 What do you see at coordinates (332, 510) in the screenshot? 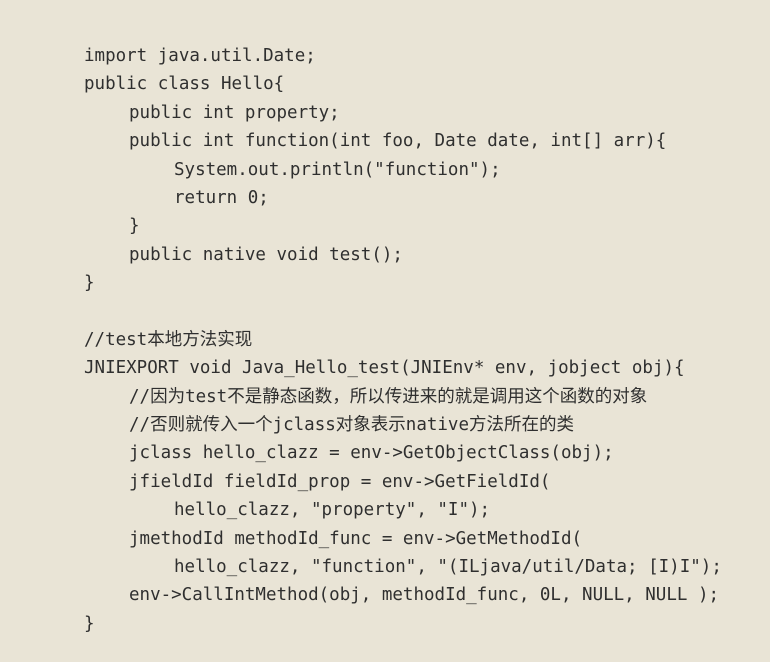
I see `code-line: hello_clazz, "property", "I");` at bounding box center [332, 510].